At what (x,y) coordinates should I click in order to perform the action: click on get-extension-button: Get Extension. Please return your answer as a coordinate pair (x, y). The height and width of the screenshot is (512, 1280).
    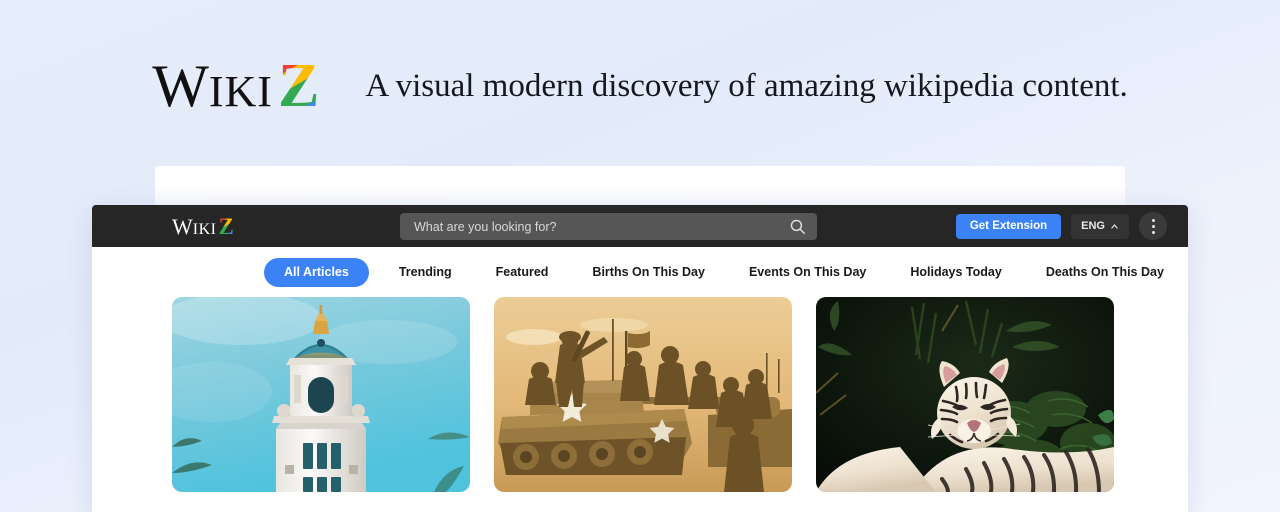
    Looking at the image, I should click on (1008, 226).